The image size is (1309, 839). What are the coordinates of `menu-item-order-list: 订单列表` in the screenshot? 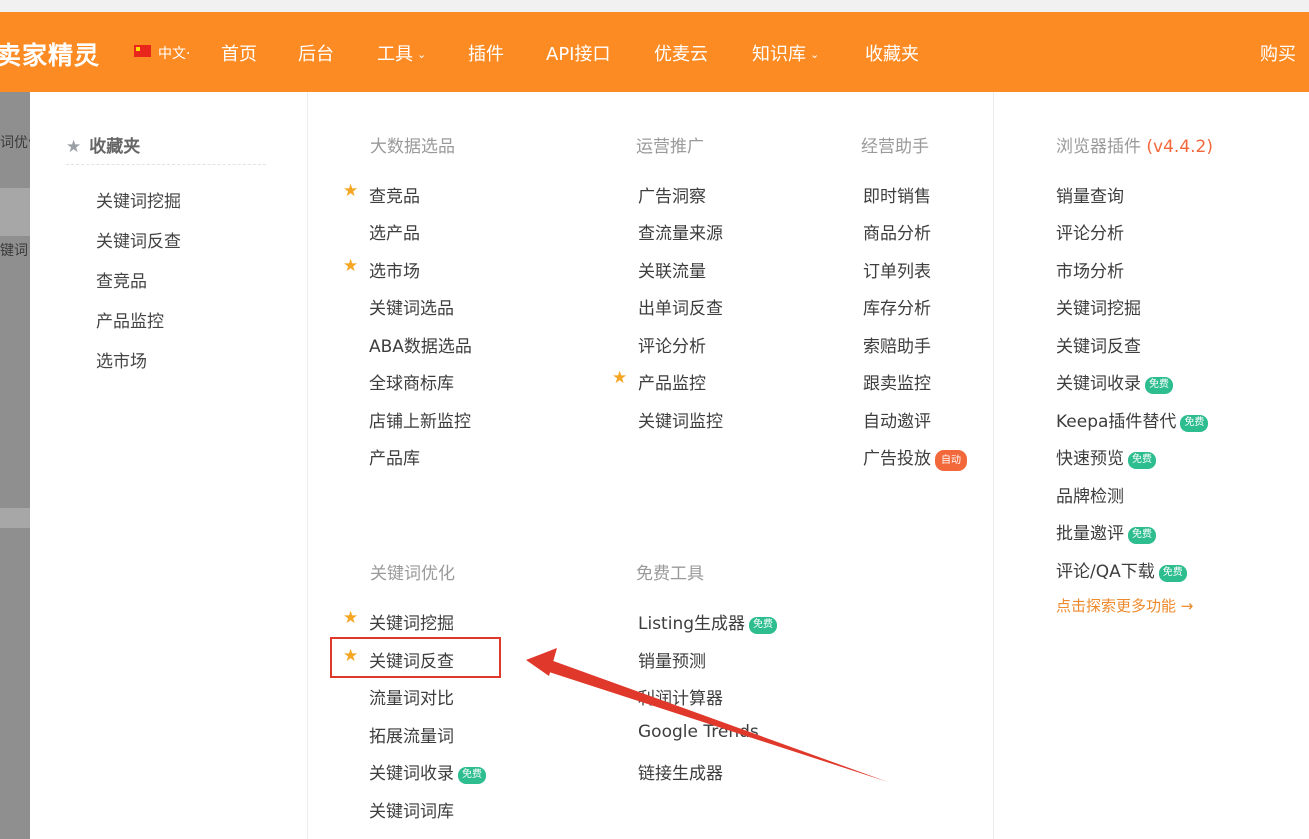 It's located at (897, 269).